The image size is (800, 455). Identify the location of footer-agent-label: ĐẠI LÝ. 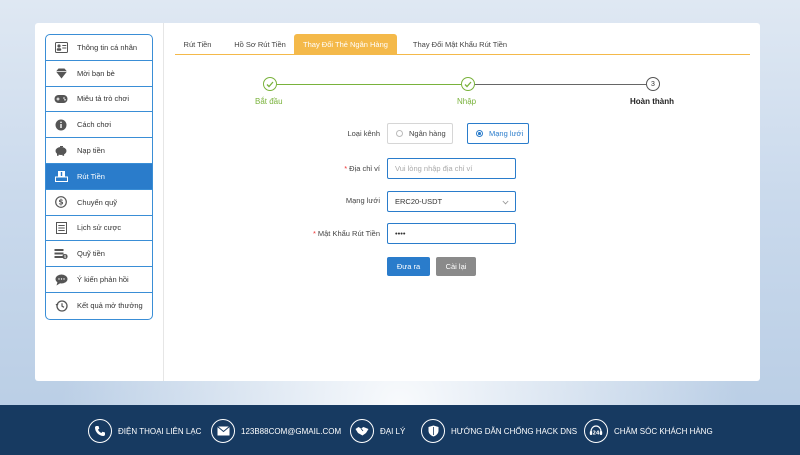
(393, 431).